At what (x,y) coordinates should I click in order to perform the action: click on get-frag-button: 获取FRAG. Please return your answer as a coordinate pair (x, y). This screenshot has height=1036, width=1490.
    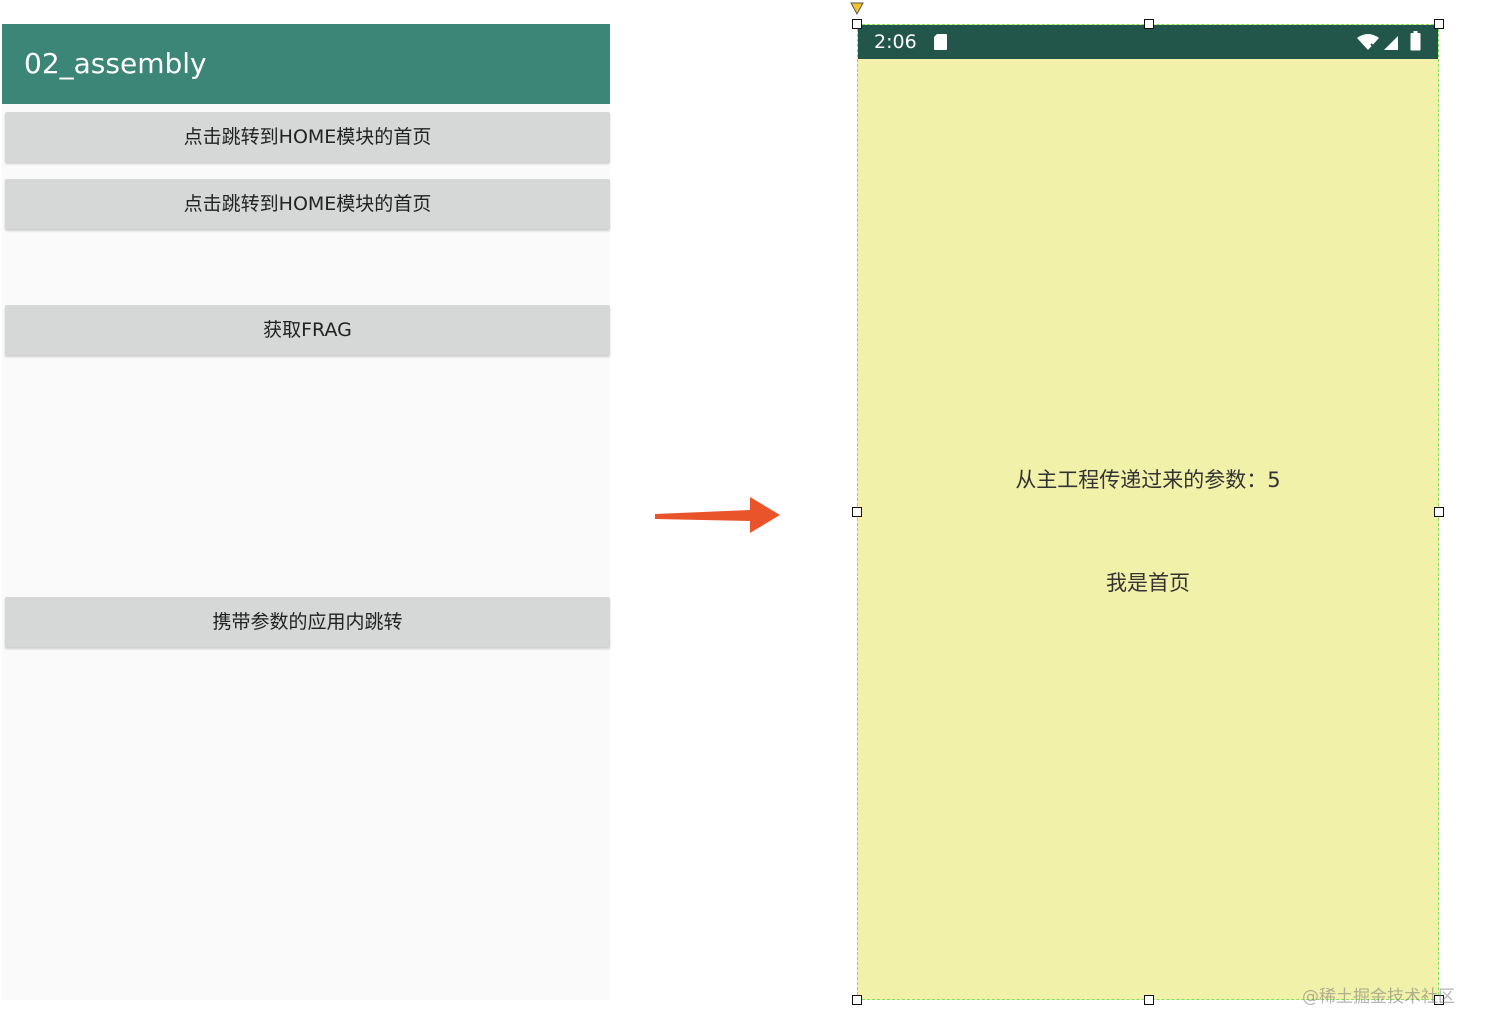
    Looking at the image, I should click on (307, 330).